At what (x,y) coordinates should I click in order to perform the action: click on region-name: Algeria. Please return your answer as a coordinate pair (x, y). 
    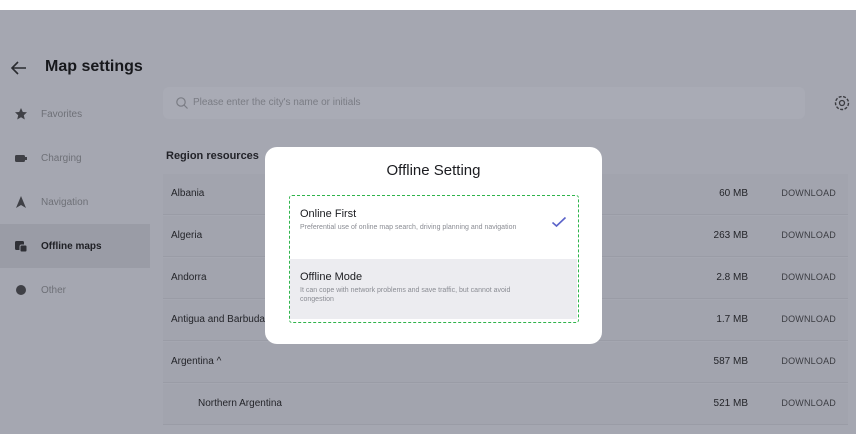
    Looking at the image, I should click on (187, 235).